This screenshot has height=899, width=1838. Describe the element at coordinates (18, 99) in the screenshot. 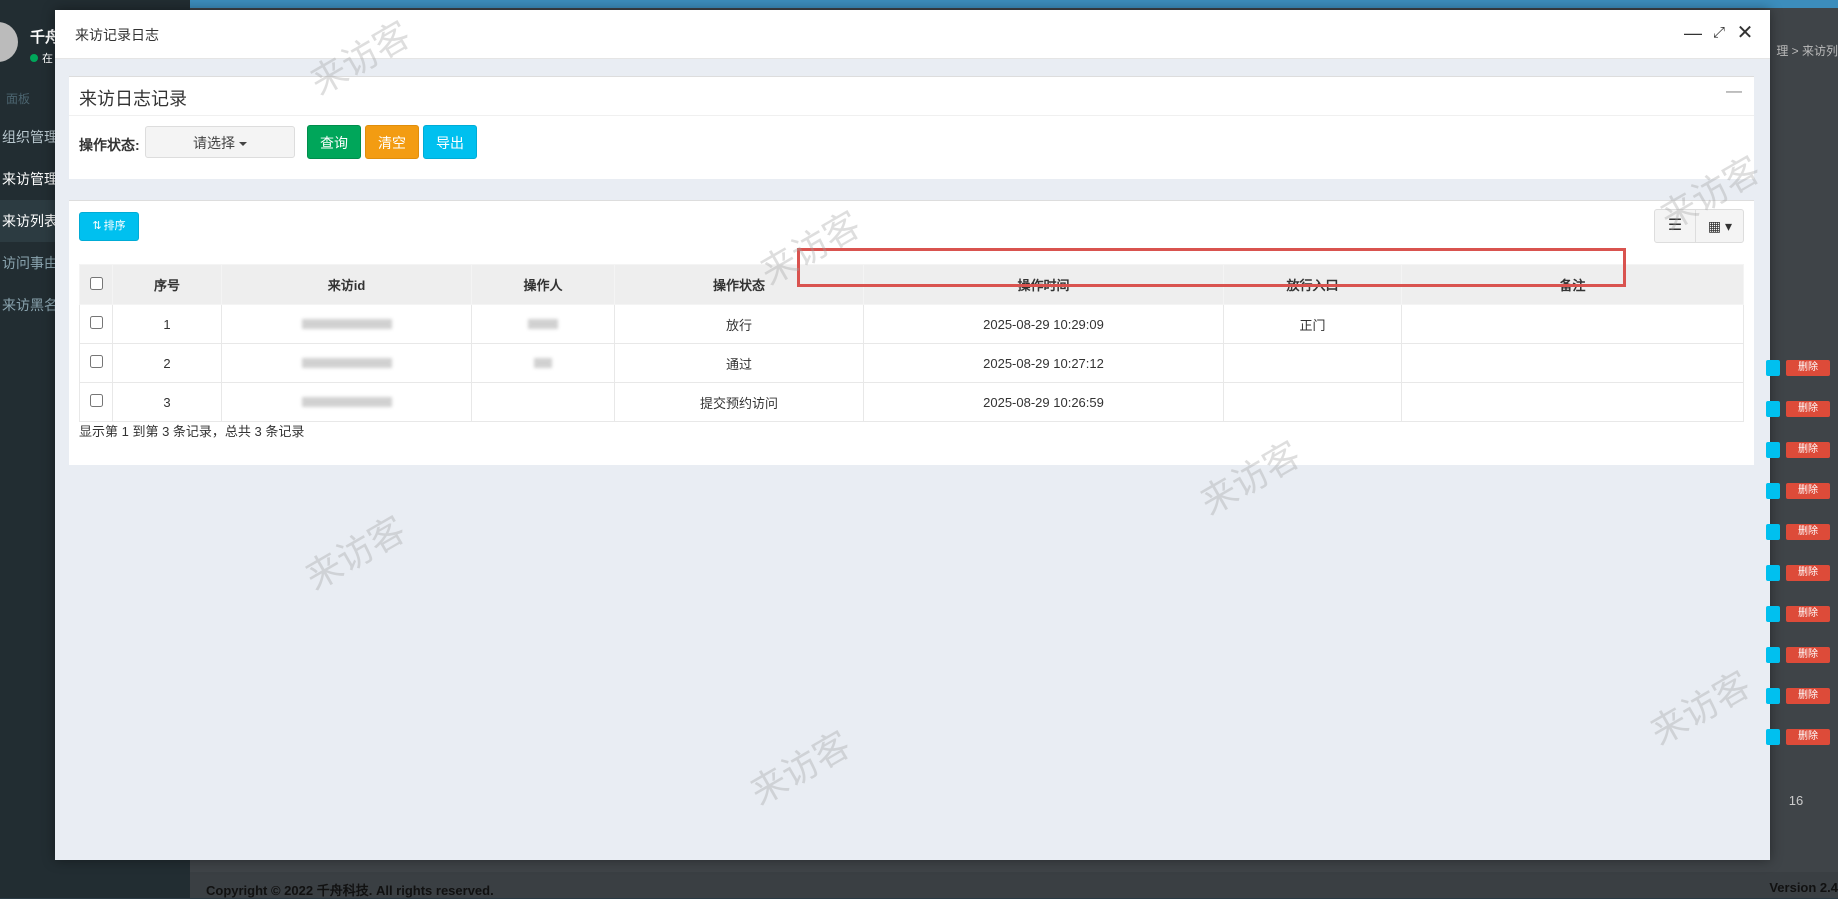

I see `menu-header: 面板` at that location.